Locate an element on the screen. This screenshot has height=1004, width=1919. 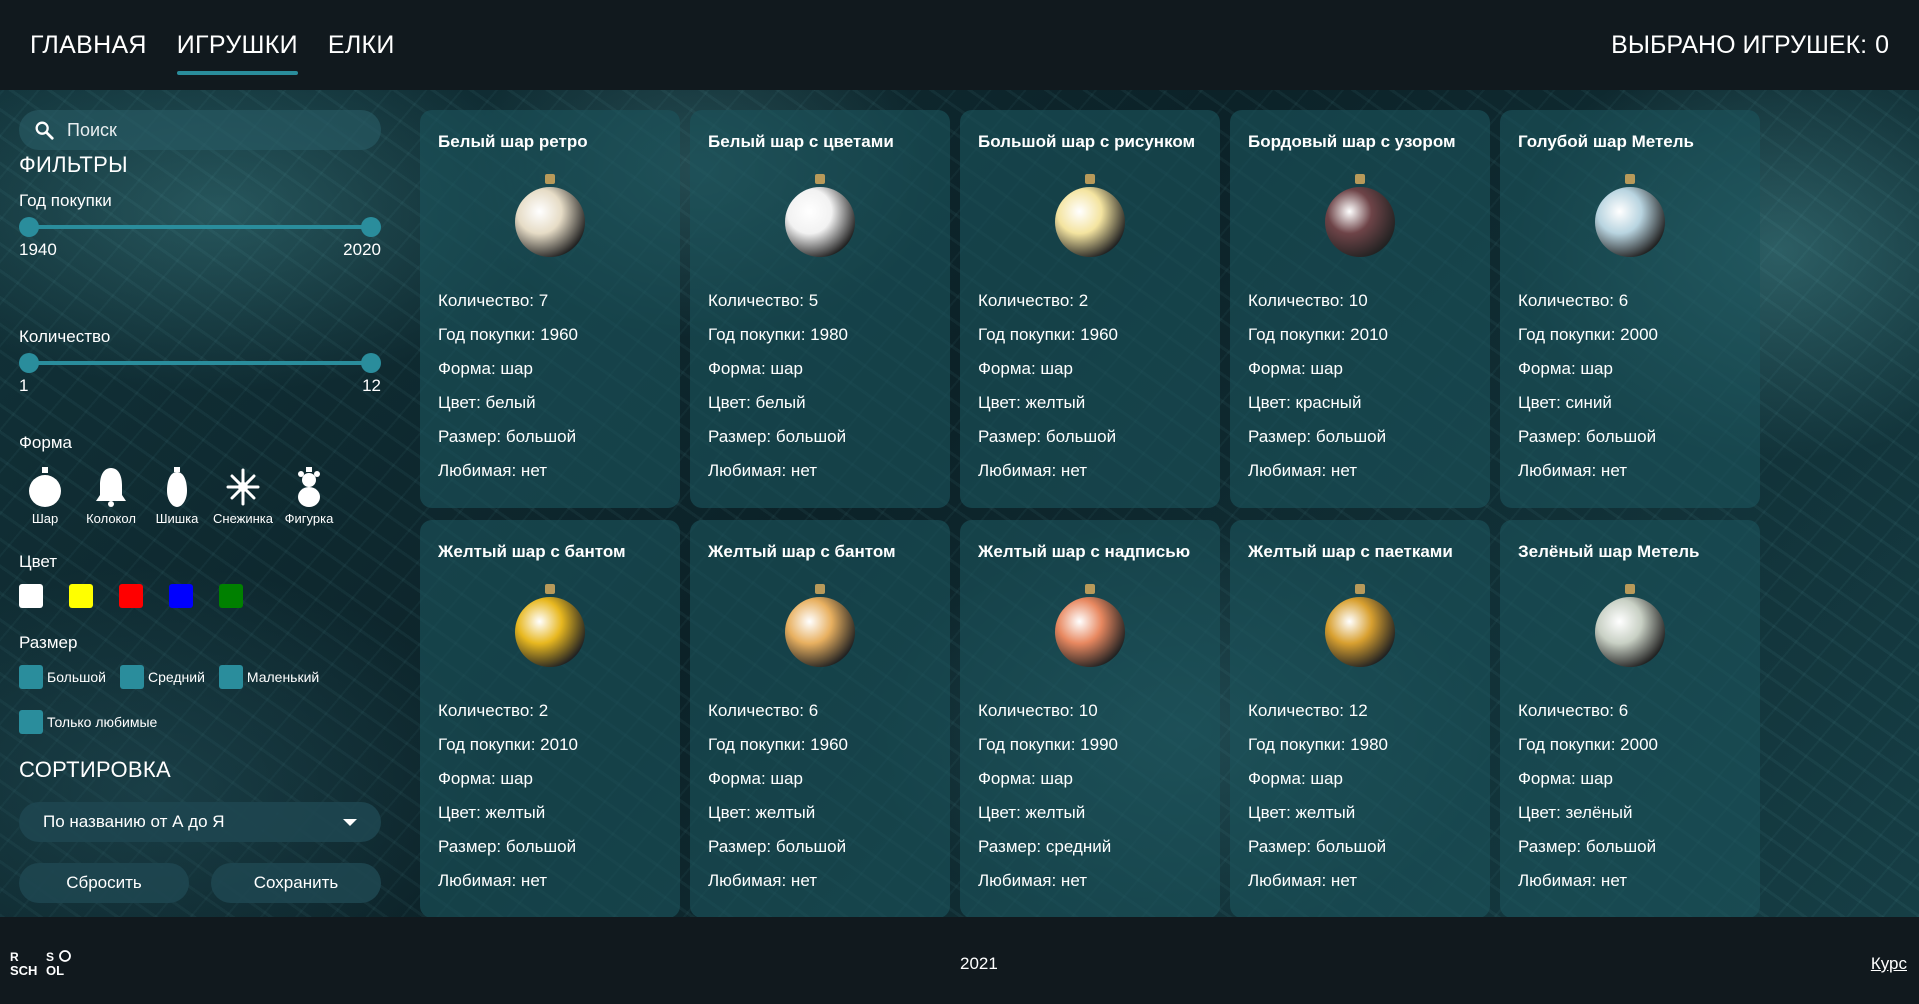
ball-icon is located at coordinates (45, 487).